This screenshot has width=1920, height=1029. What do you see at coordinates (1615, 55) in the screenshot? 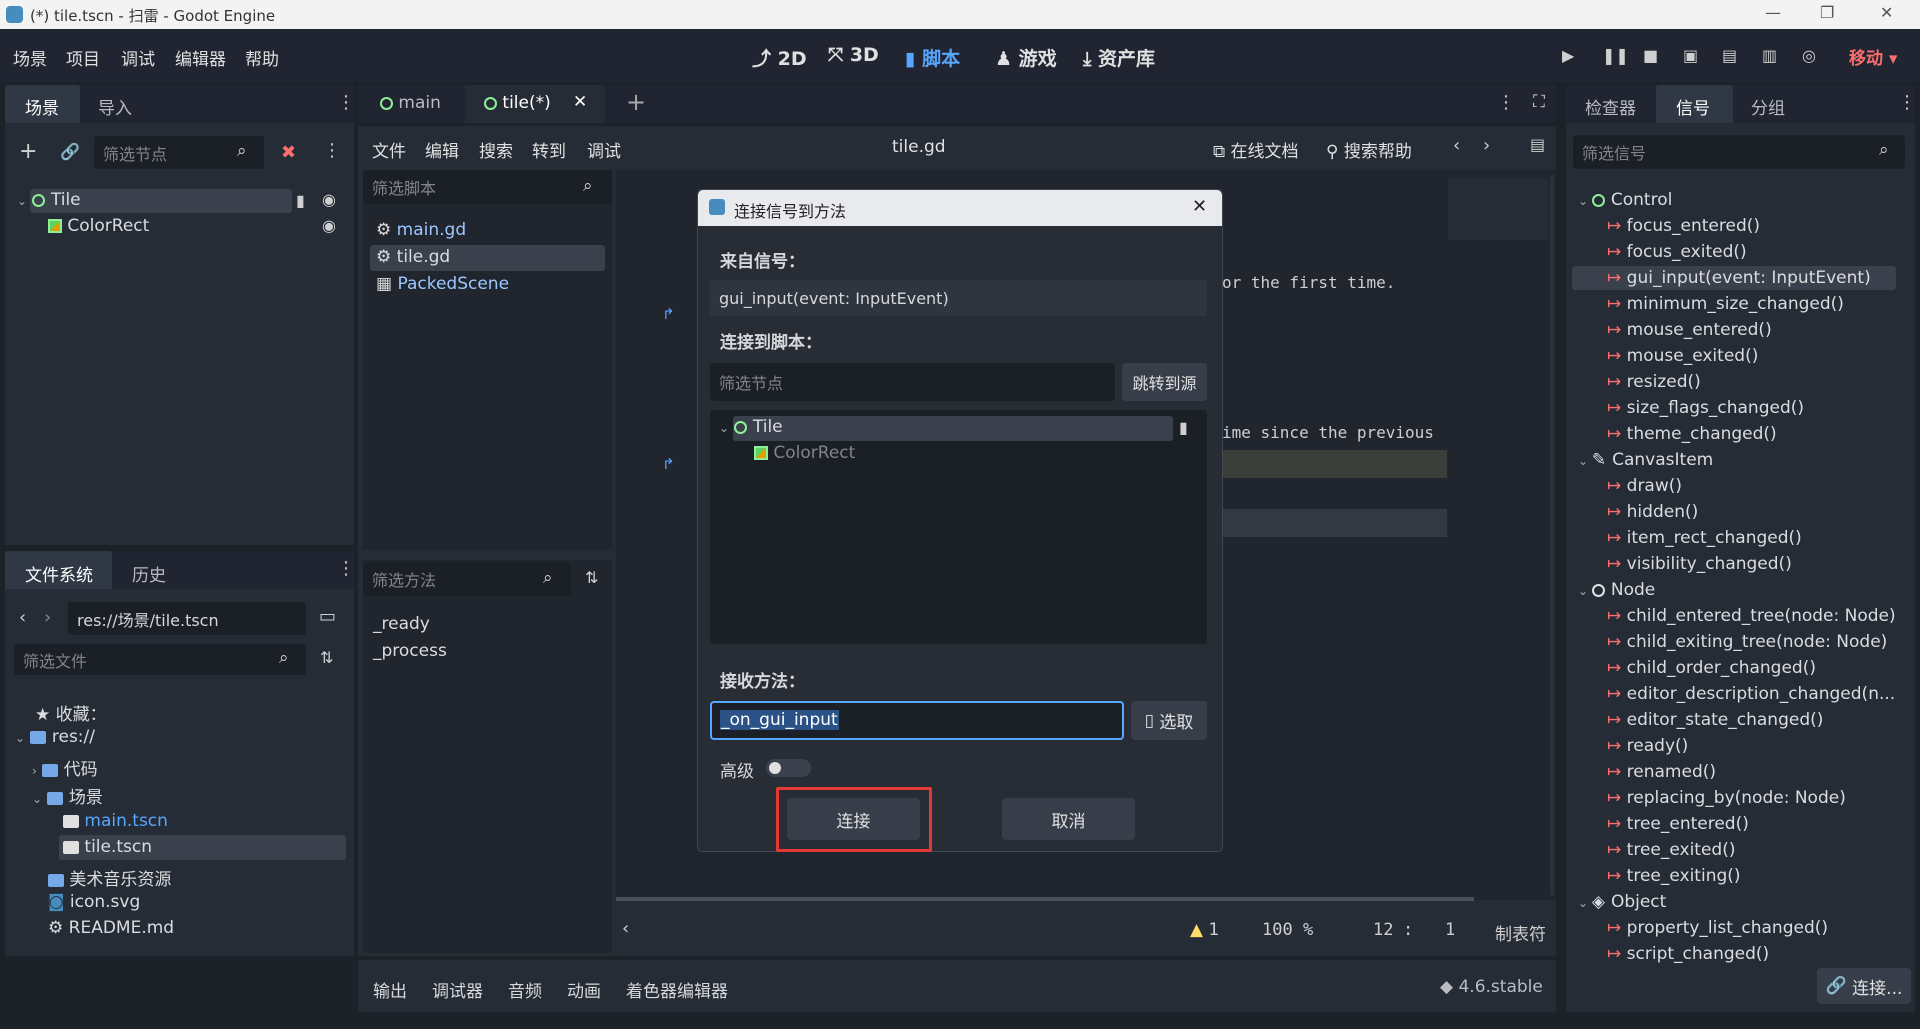
I see `pause-icon: ❚❚` at bounding box center [1615, 55].